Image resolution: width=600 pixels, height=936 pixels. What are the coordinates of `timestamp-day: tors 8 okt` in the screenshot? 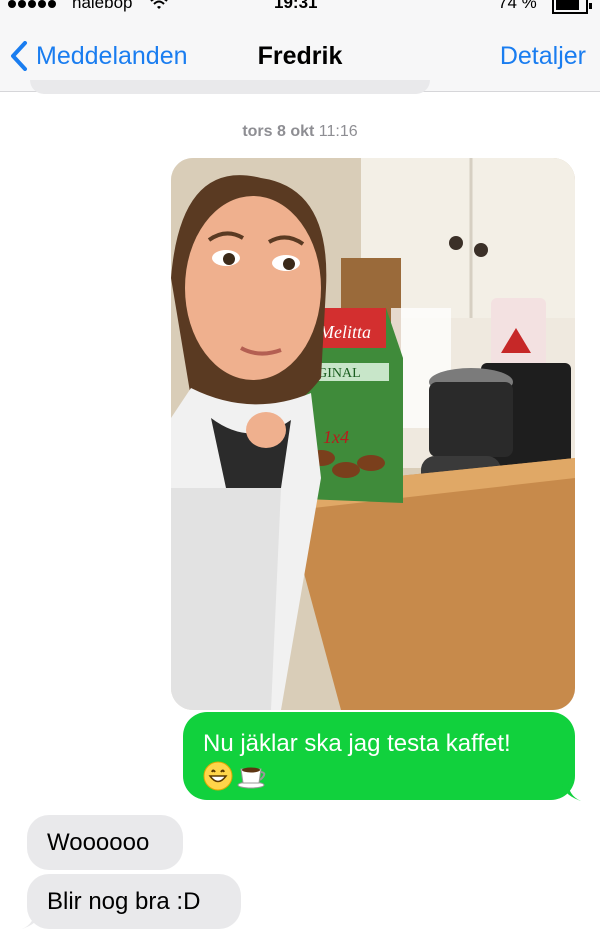 It's located at (278, 131).